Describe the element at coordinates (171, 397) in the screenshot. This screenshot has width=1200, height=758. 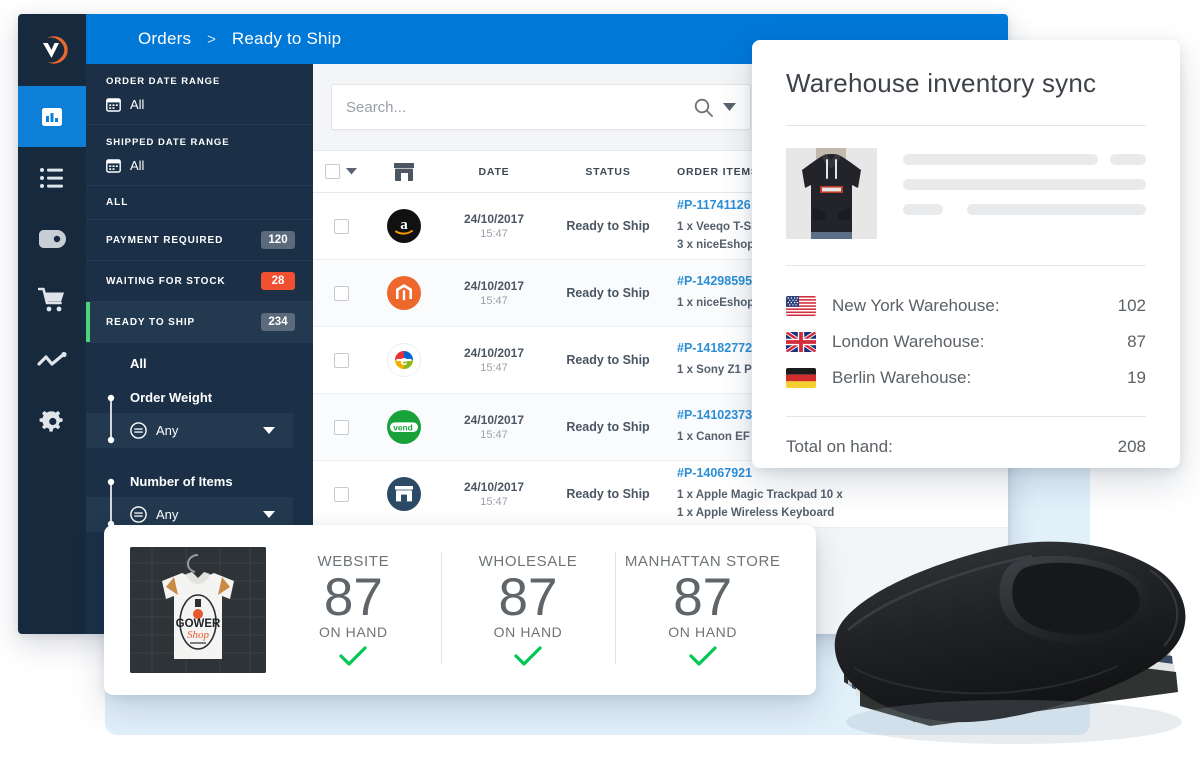
I see `filter-order-weight-title: Order Weight` at that location.